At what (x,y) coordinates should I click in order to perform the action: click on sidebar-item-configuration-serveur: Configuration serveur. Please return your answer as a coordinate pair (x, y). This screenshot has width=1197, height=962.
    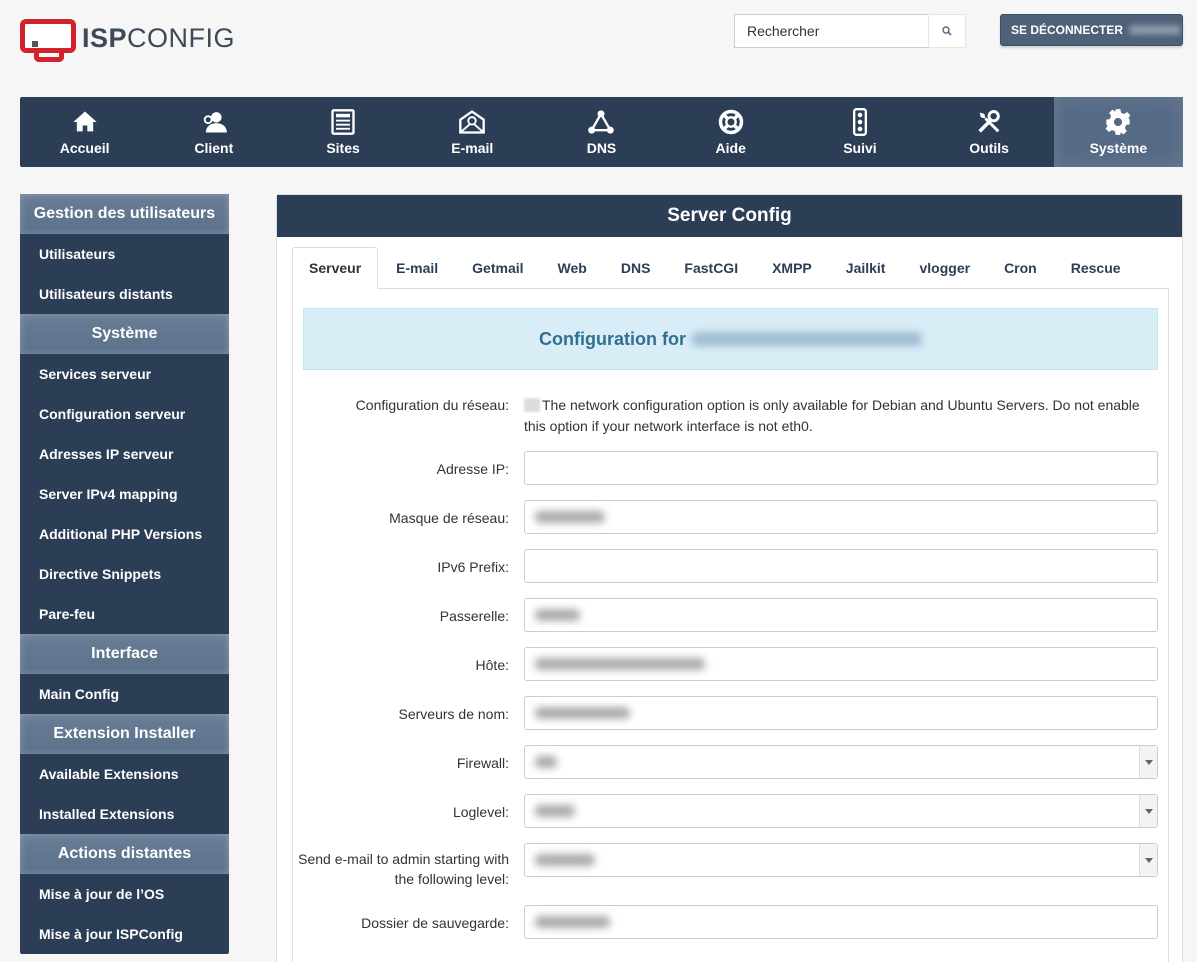
    Looking at the image, I should click on (124, 414).